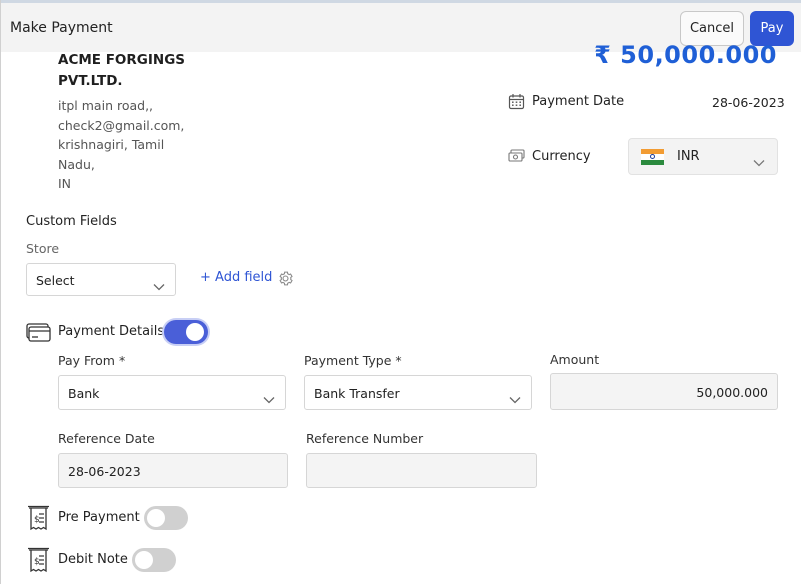 The height and width of the screenshot is (584, 801). Describe the element at coordinates (166, 518) in the screenshot. I see `pre-payment-toggle` at that location.